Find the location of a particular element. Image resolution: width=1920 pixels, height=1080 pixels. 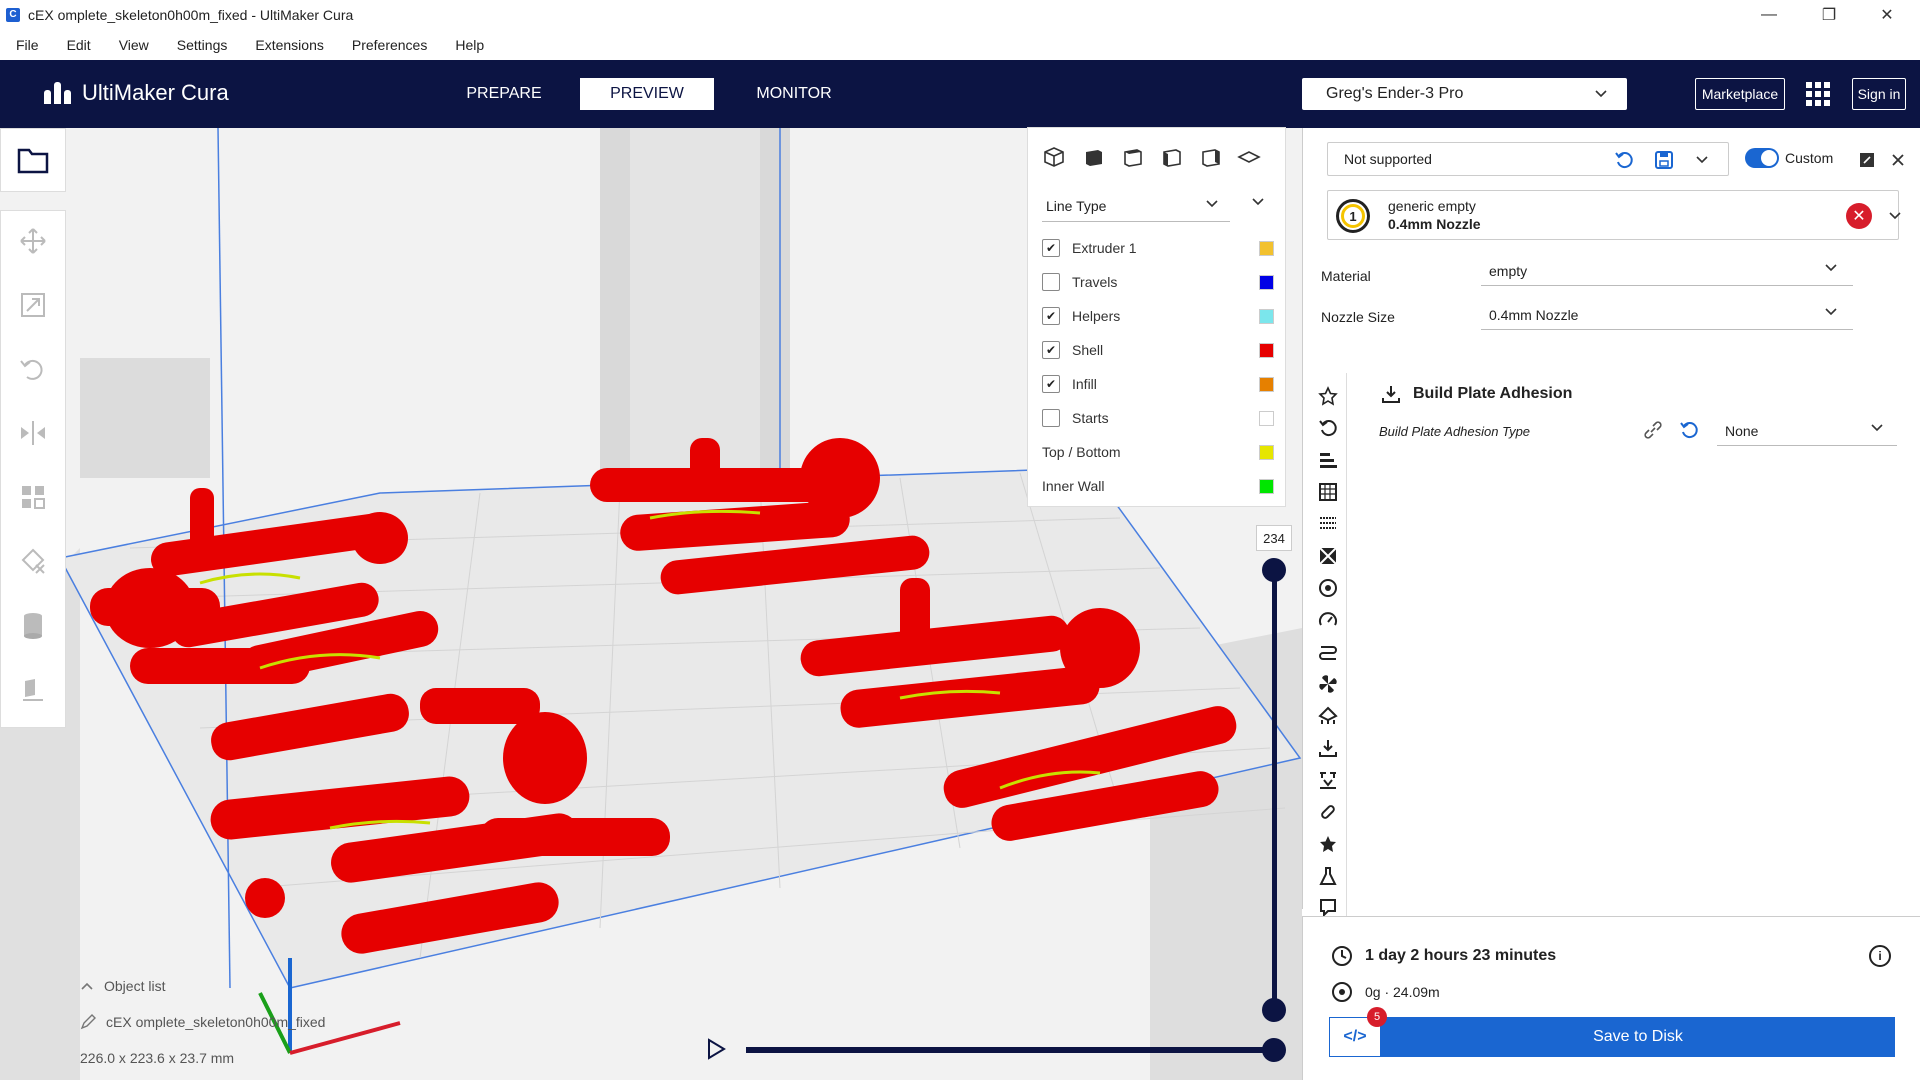

dock-panel-icon is located at coordinates (1867, 160).